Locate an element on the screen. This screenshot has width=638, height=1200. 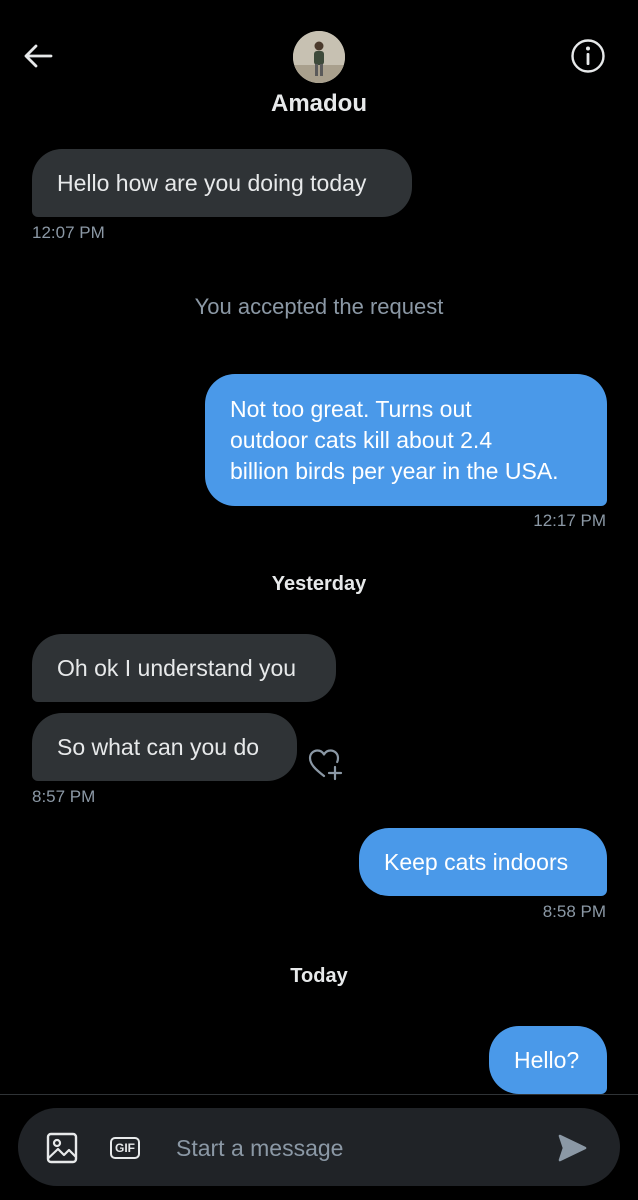
day-separator: Yesterday is located at coordinates (319, 584).